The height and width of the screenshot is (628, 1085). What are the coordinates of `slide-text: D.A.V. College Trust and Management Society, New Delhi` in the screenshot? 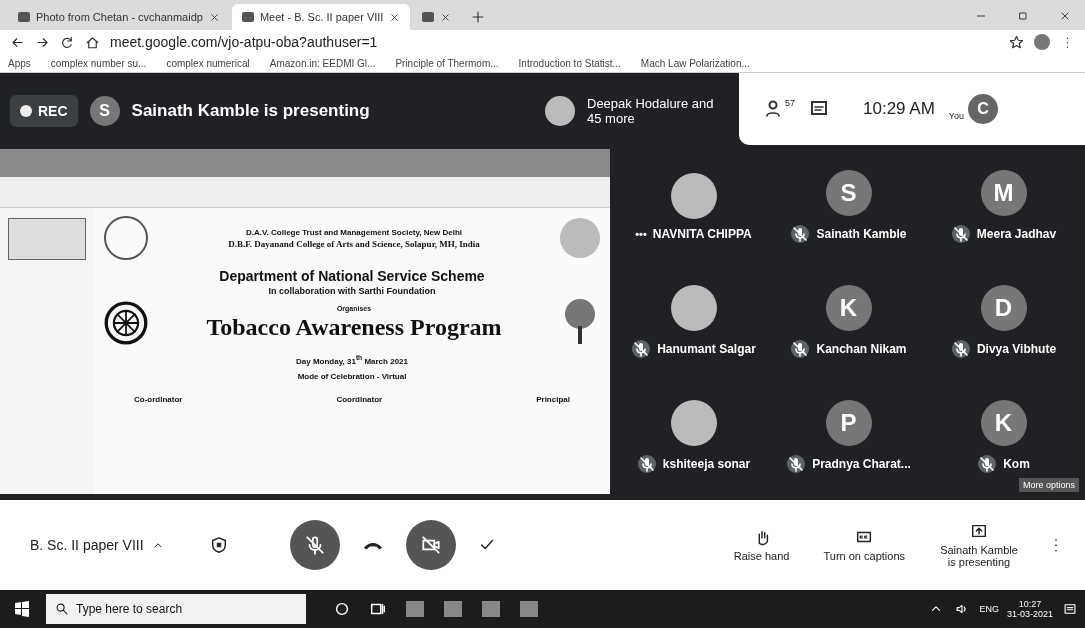 It's located at (354, 232).